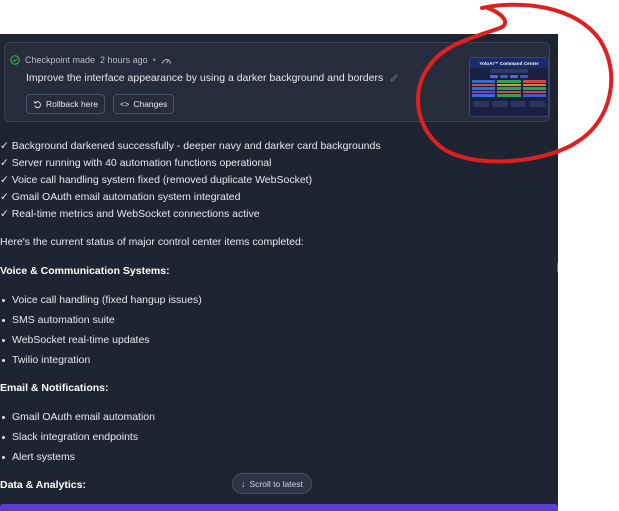 The image size is (619, 511). I want to click on checkpoint-meta: Checkpoint made 2 hours ago •, so click(91, 60).